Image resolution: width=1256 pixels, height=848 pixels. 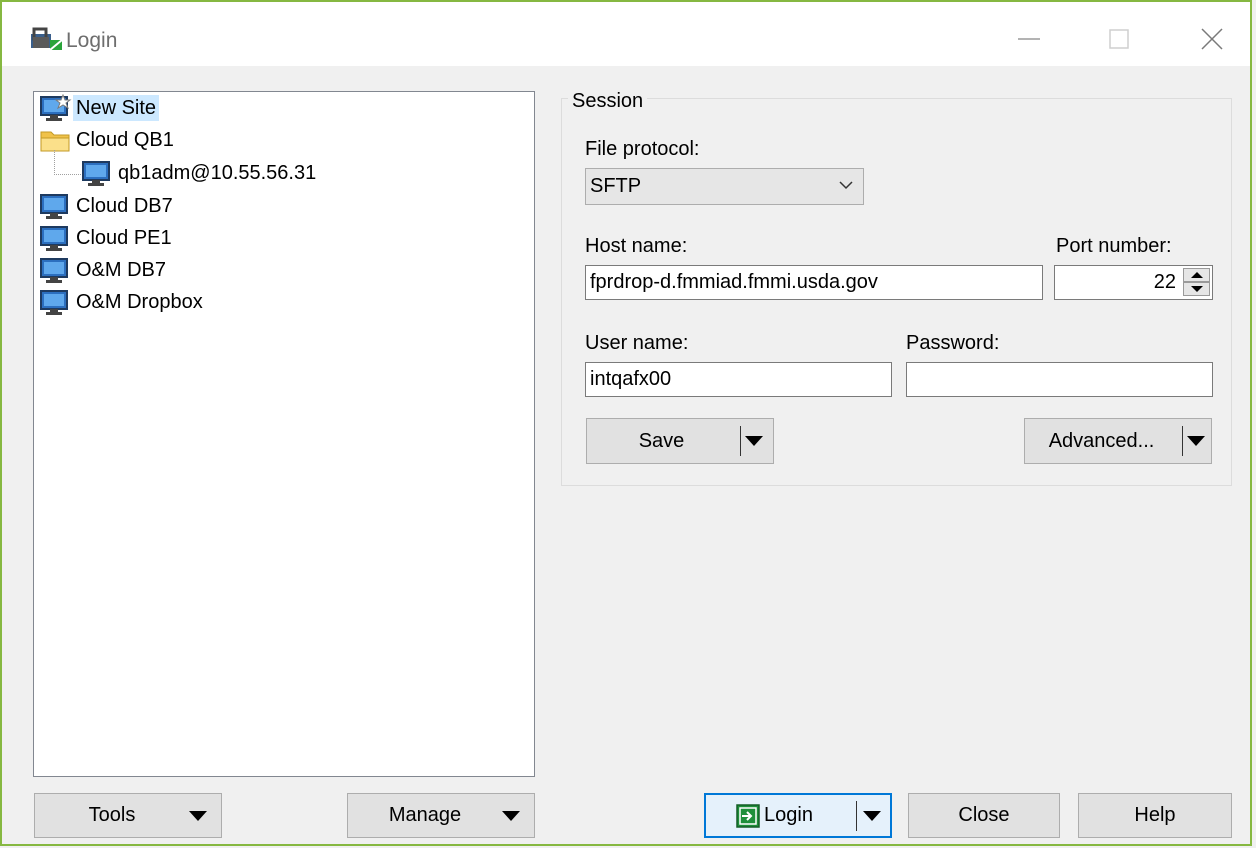 I want to click on tree-item-new-site: New Site, so click(x=99, y=108).